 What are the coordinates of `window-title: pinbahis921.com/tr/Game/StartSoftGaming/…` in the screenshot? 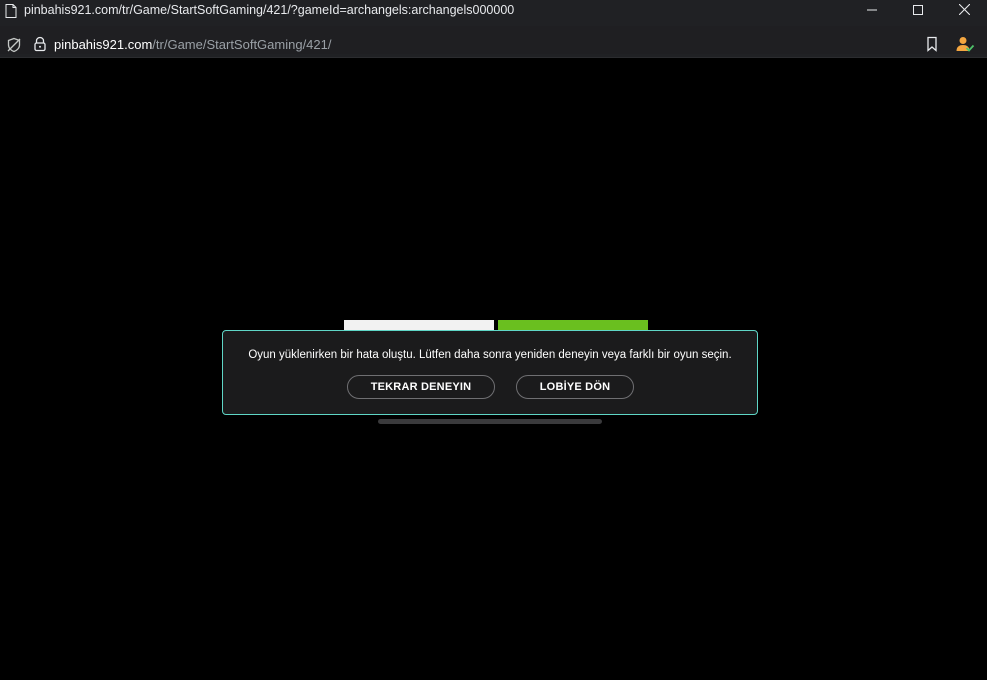 It's located at (269, 10).